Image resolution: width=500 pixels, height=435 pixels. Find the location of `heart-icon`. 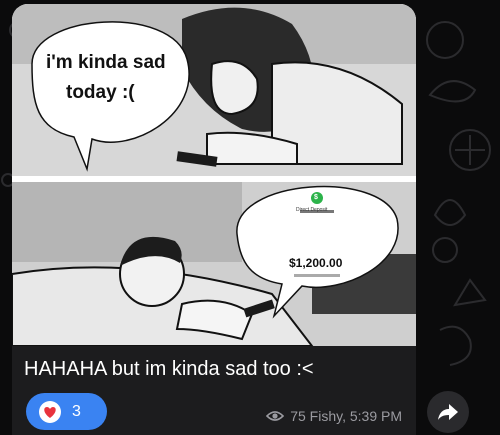

heart-icon is located at coordinates (50, 411).